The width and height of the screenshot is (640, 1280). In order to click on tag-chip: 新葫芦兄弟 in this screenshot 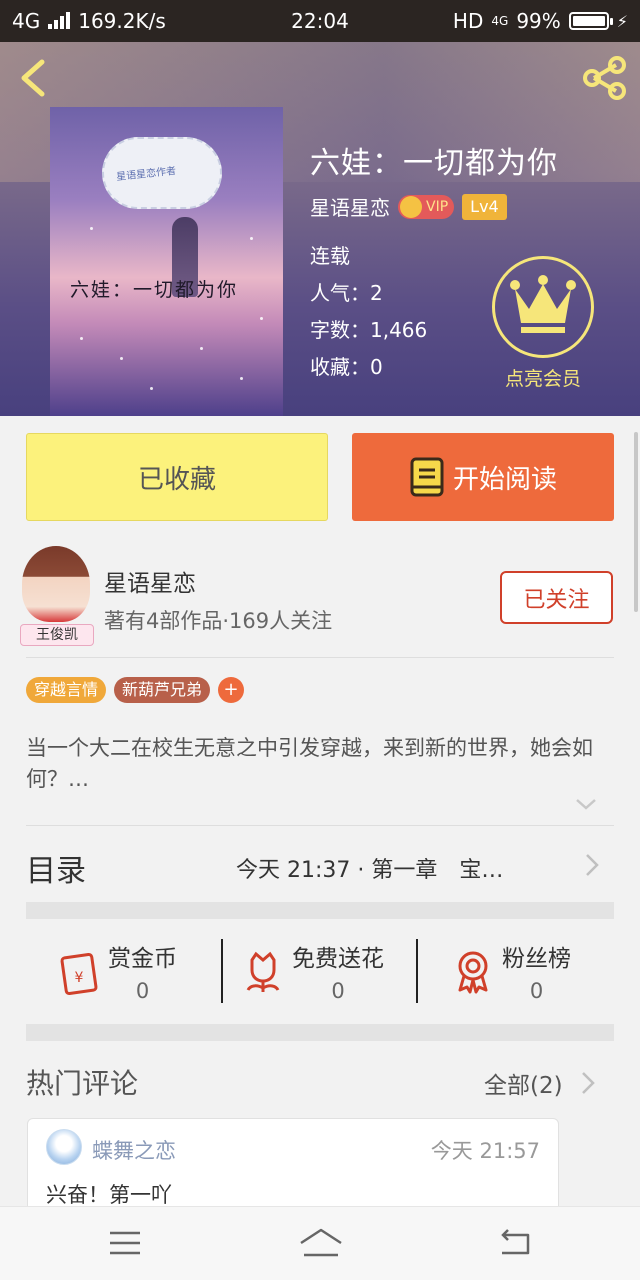, I will do `click(162, 690)`.